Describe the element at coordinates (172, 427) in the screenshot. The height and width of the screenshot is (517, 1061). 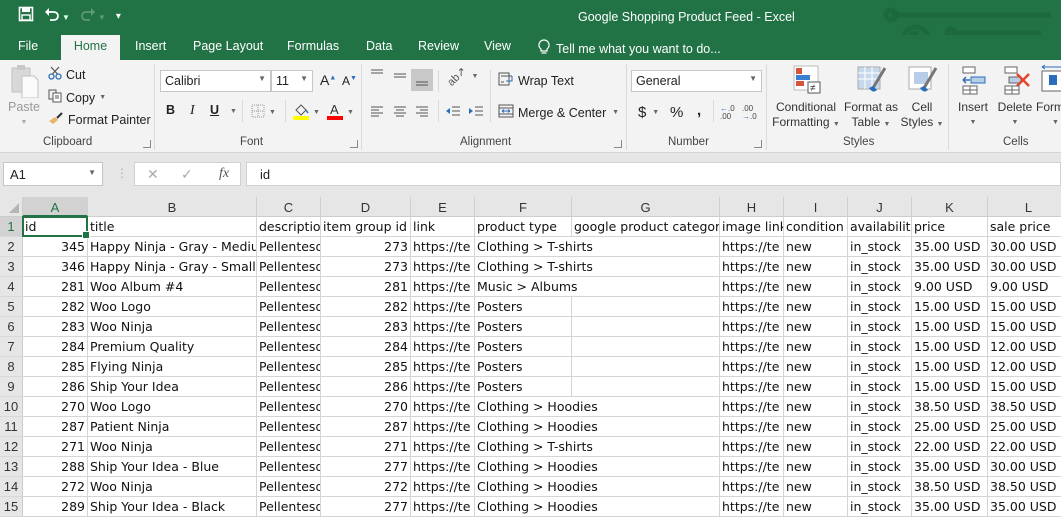
I see `cell-b11: Patient Ninja` at that location.